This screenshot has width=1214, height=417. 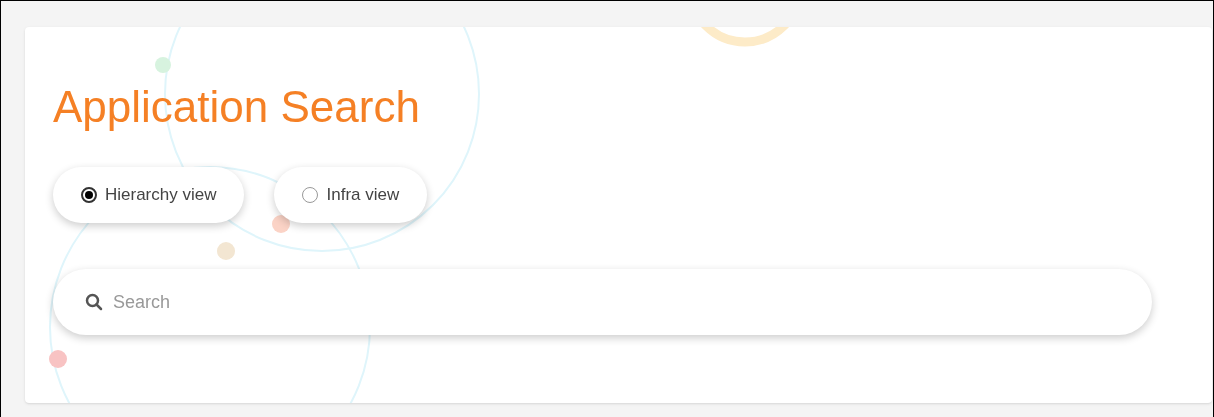 I want to click on view-radio-option: Infra view, so click(x=351, y=195).